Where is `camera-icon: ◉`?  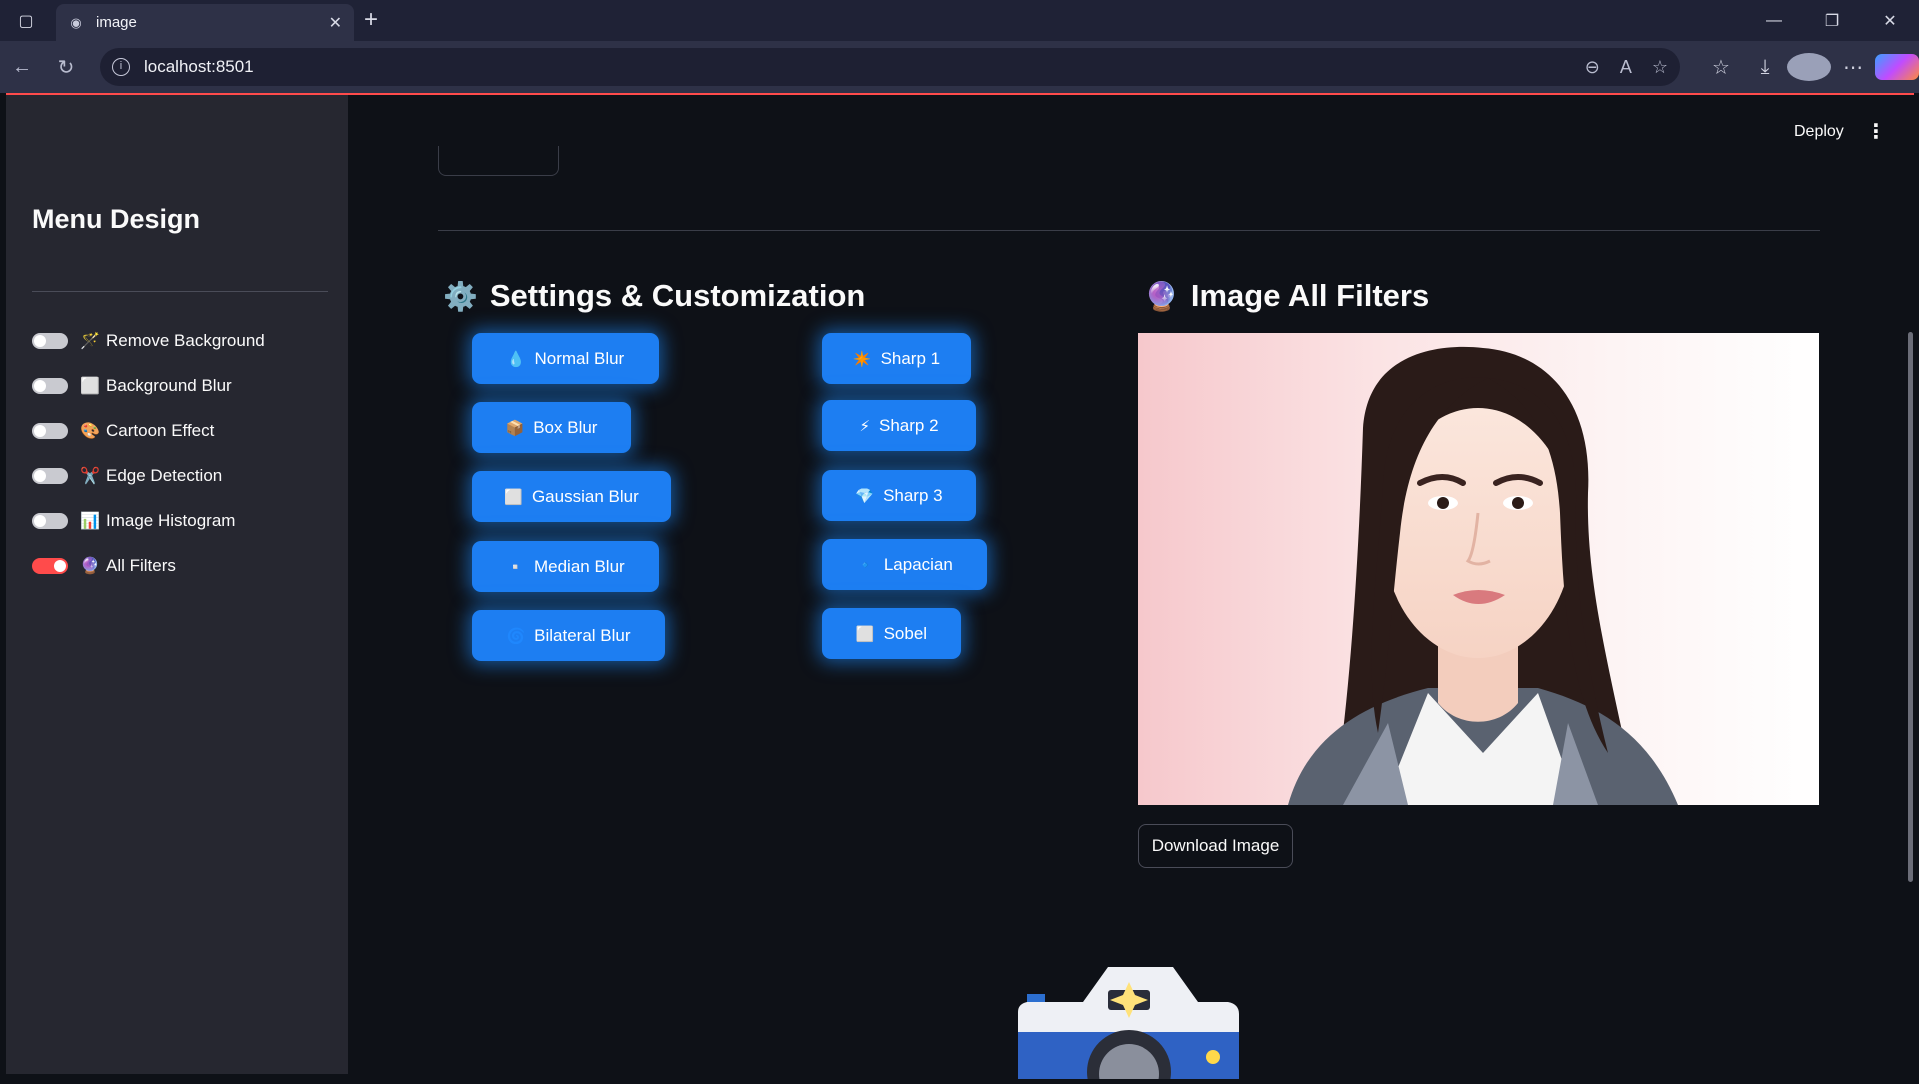
camera-icon: ◉ is located at coordinates (76, 22).